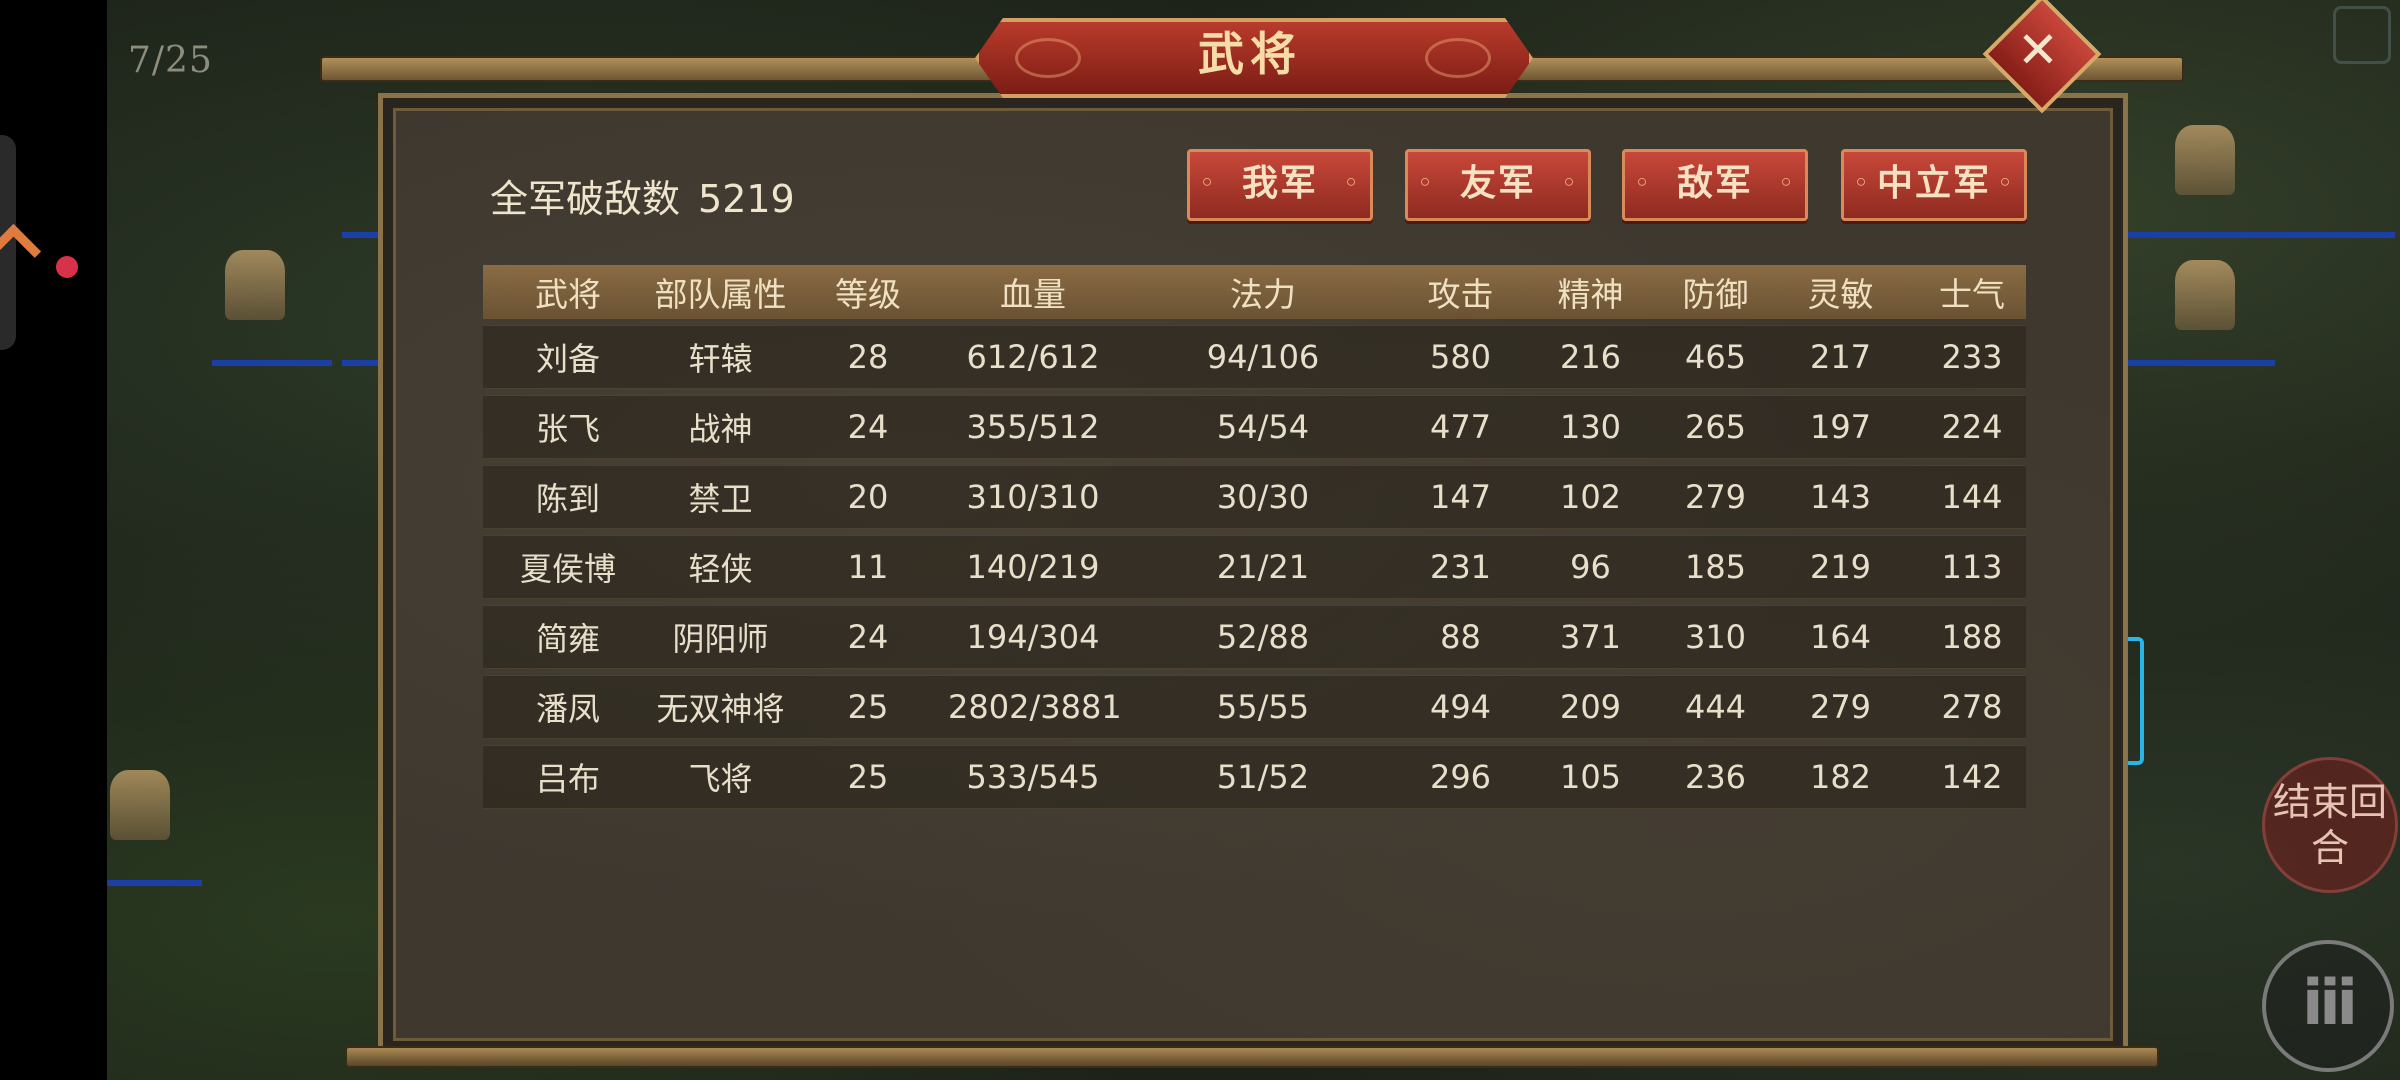 The image size is (2400, 1080). What do you see at coordinates (1498, 185) in the screenshot?
I see `tab-allied-army: 友军` at bounding box center [1498, 185].